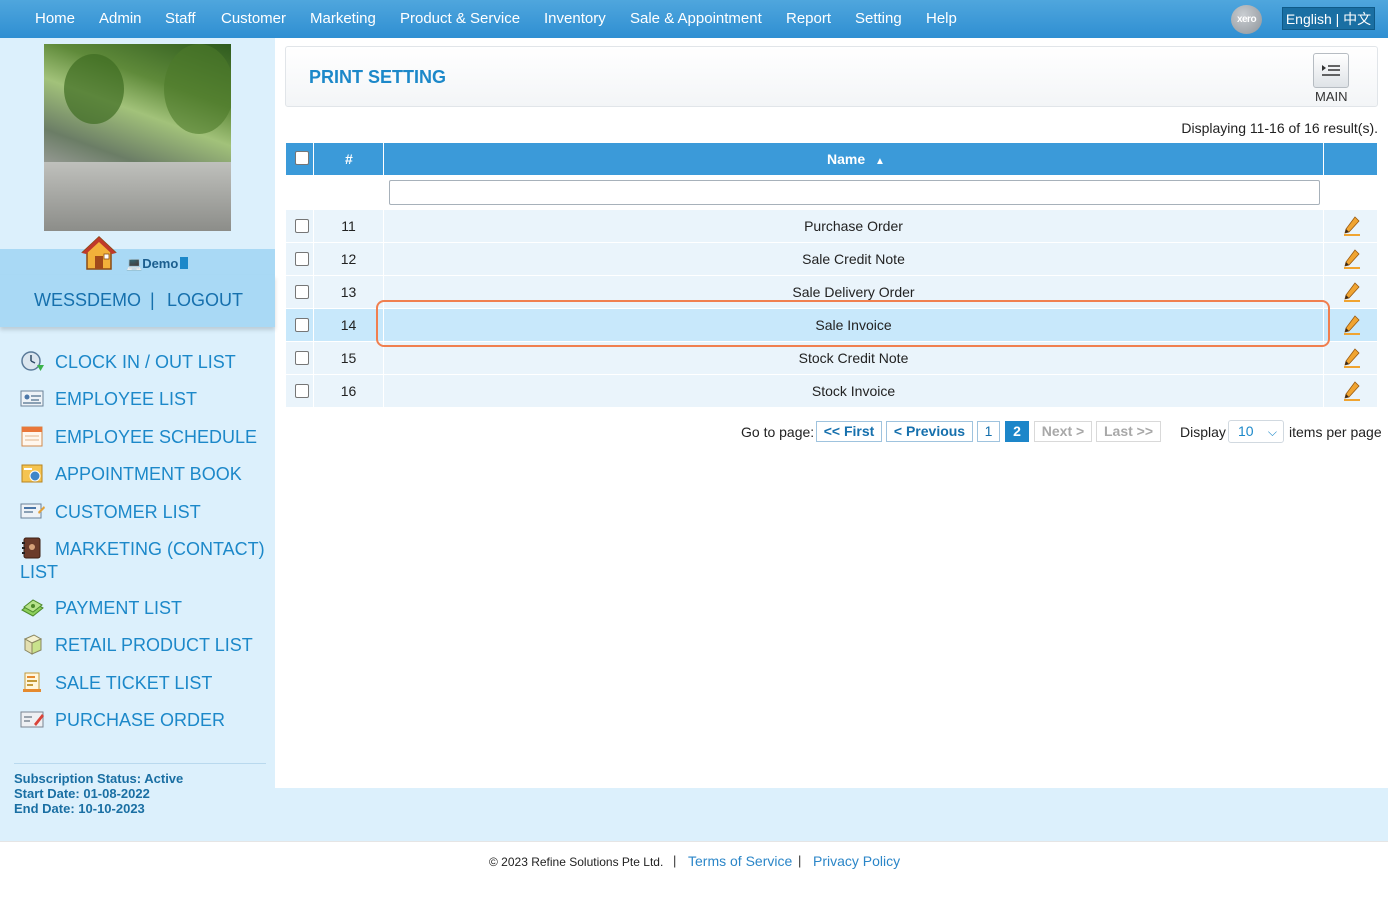  I want to click on menu-customer-list: CUSTOMER LIST, so click(145, 512).